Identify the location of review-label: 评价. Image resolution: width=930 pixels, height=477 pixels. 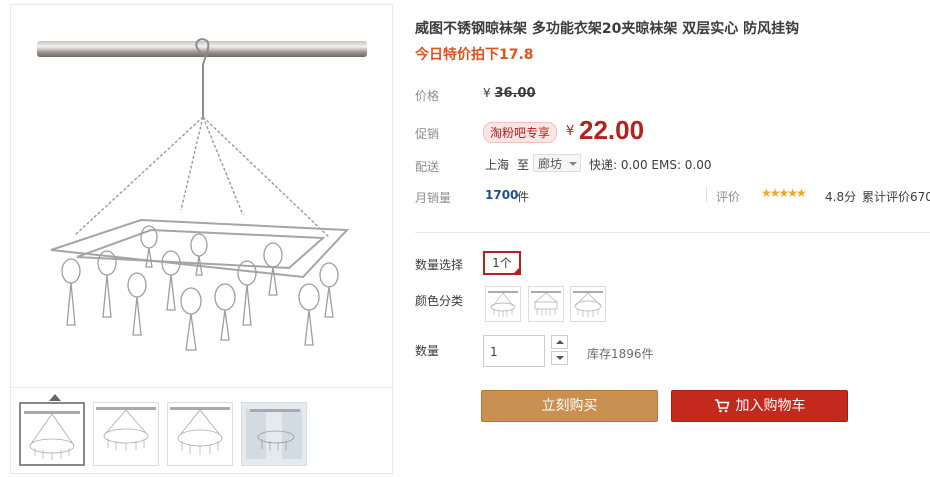
(728, 197).